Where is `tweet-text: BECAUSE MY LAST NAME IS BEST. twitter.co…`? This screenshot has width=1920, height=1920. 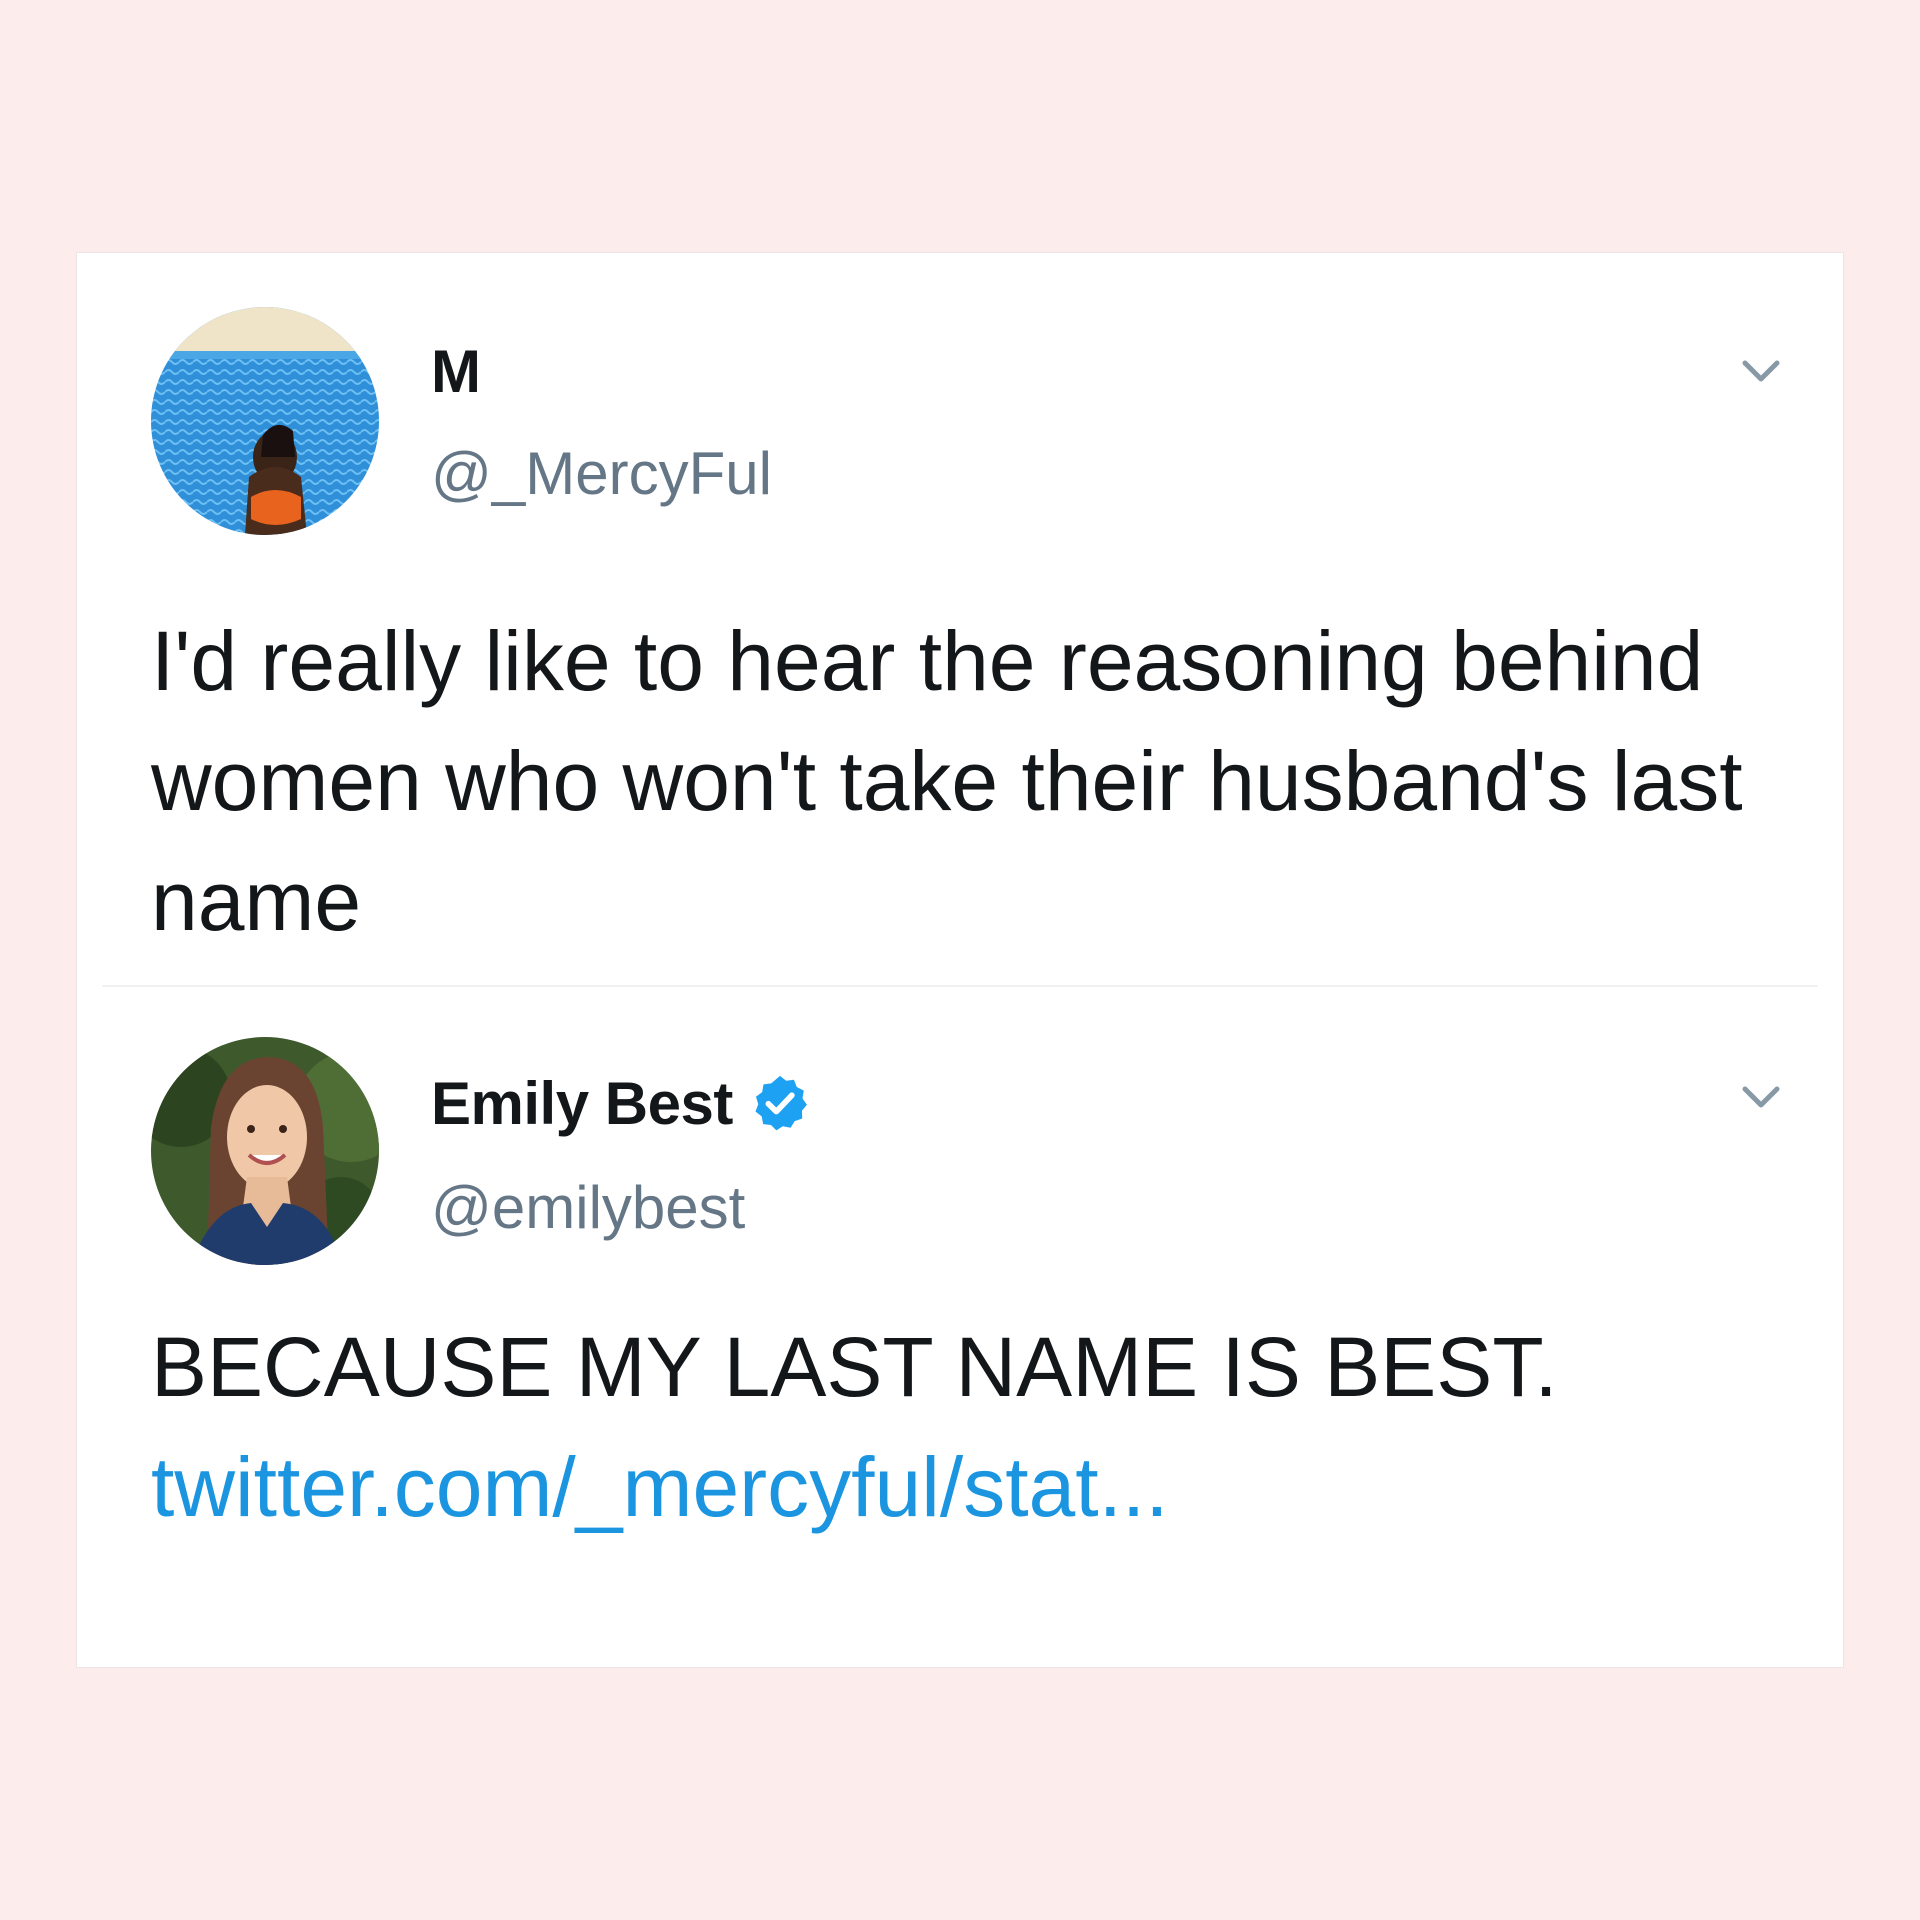 tweet-text: BECAUSE MY LAST NAME IS BEST. twitter.co… is located at coordinates (977, 1427).